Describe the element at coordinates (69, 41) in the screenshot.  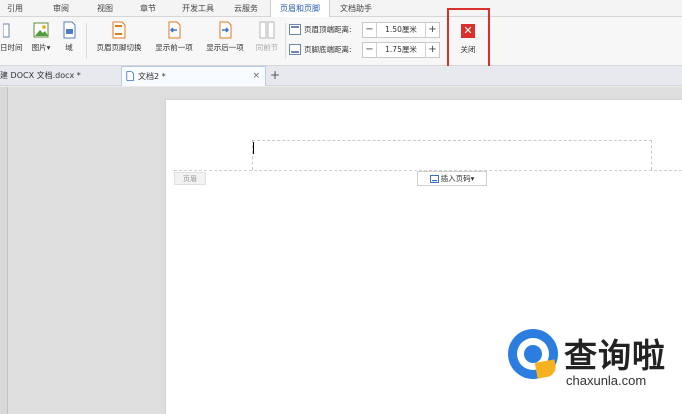
I see `field-button: 域` at that location.